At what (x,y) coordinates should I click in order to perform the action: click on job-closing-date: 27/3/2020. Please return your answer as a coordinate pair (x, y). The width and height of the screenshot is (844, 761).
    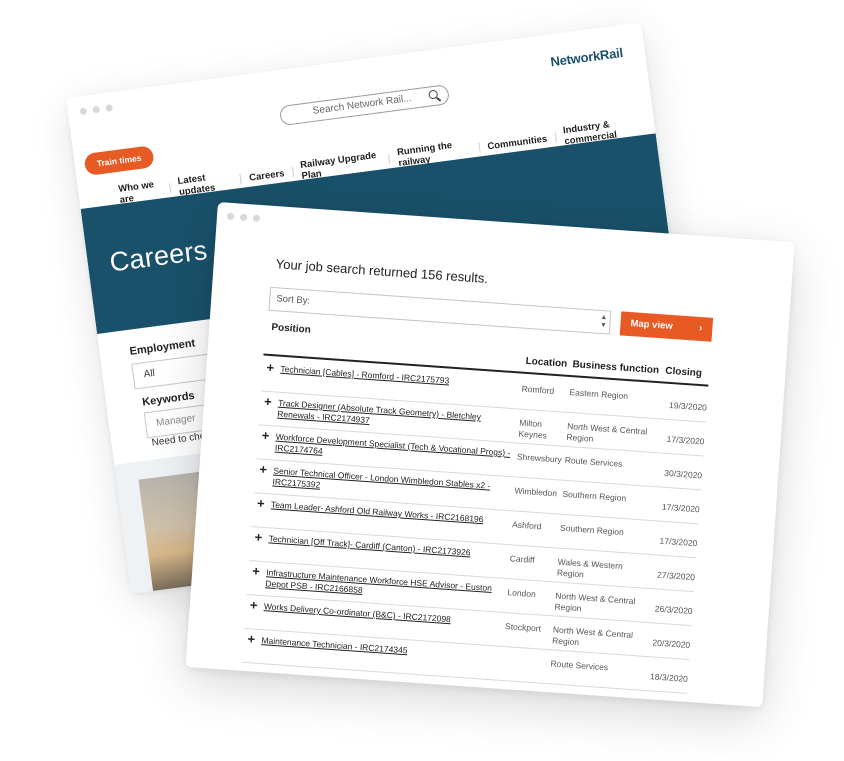
    Looking at the image, I should click on (676, 576).